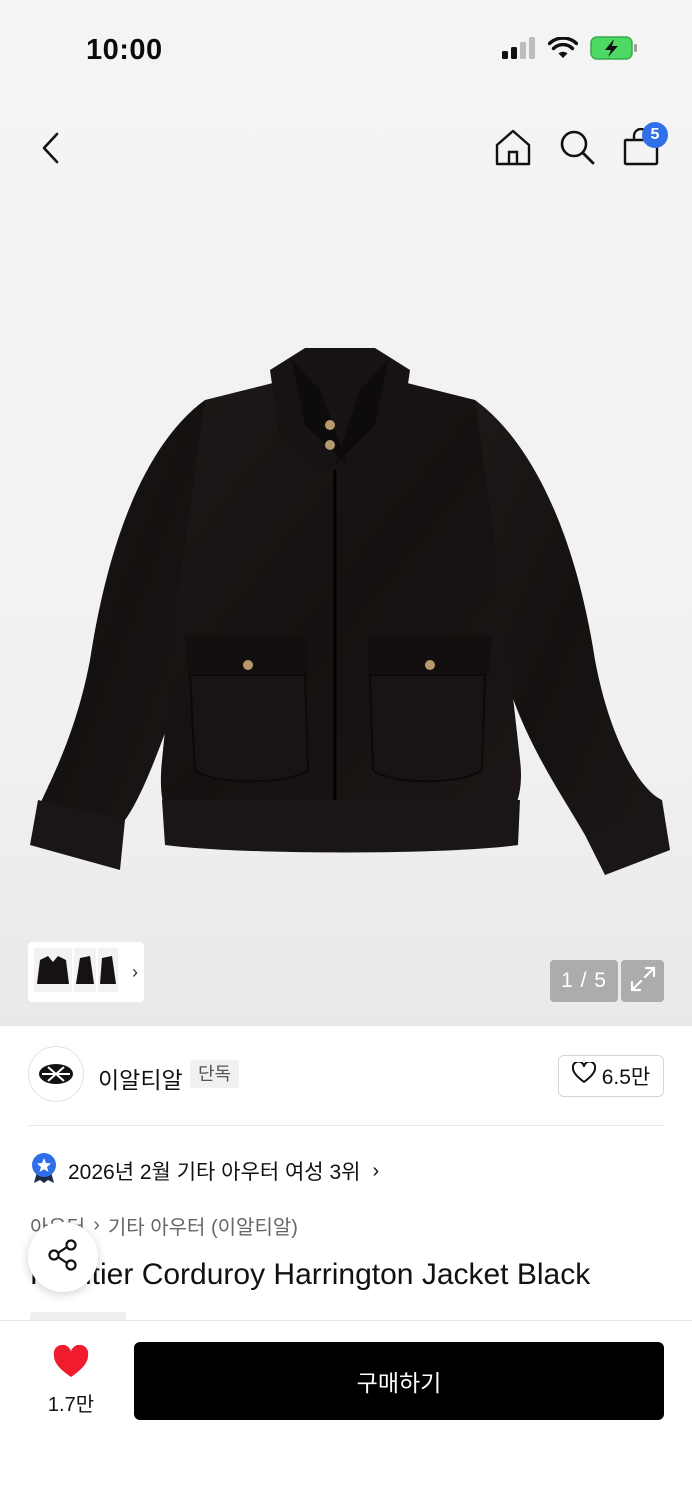 The image size is (692, 1500). Describe the element at coordinates (346, 1125) in the screenshot. I see `divider` at that location.